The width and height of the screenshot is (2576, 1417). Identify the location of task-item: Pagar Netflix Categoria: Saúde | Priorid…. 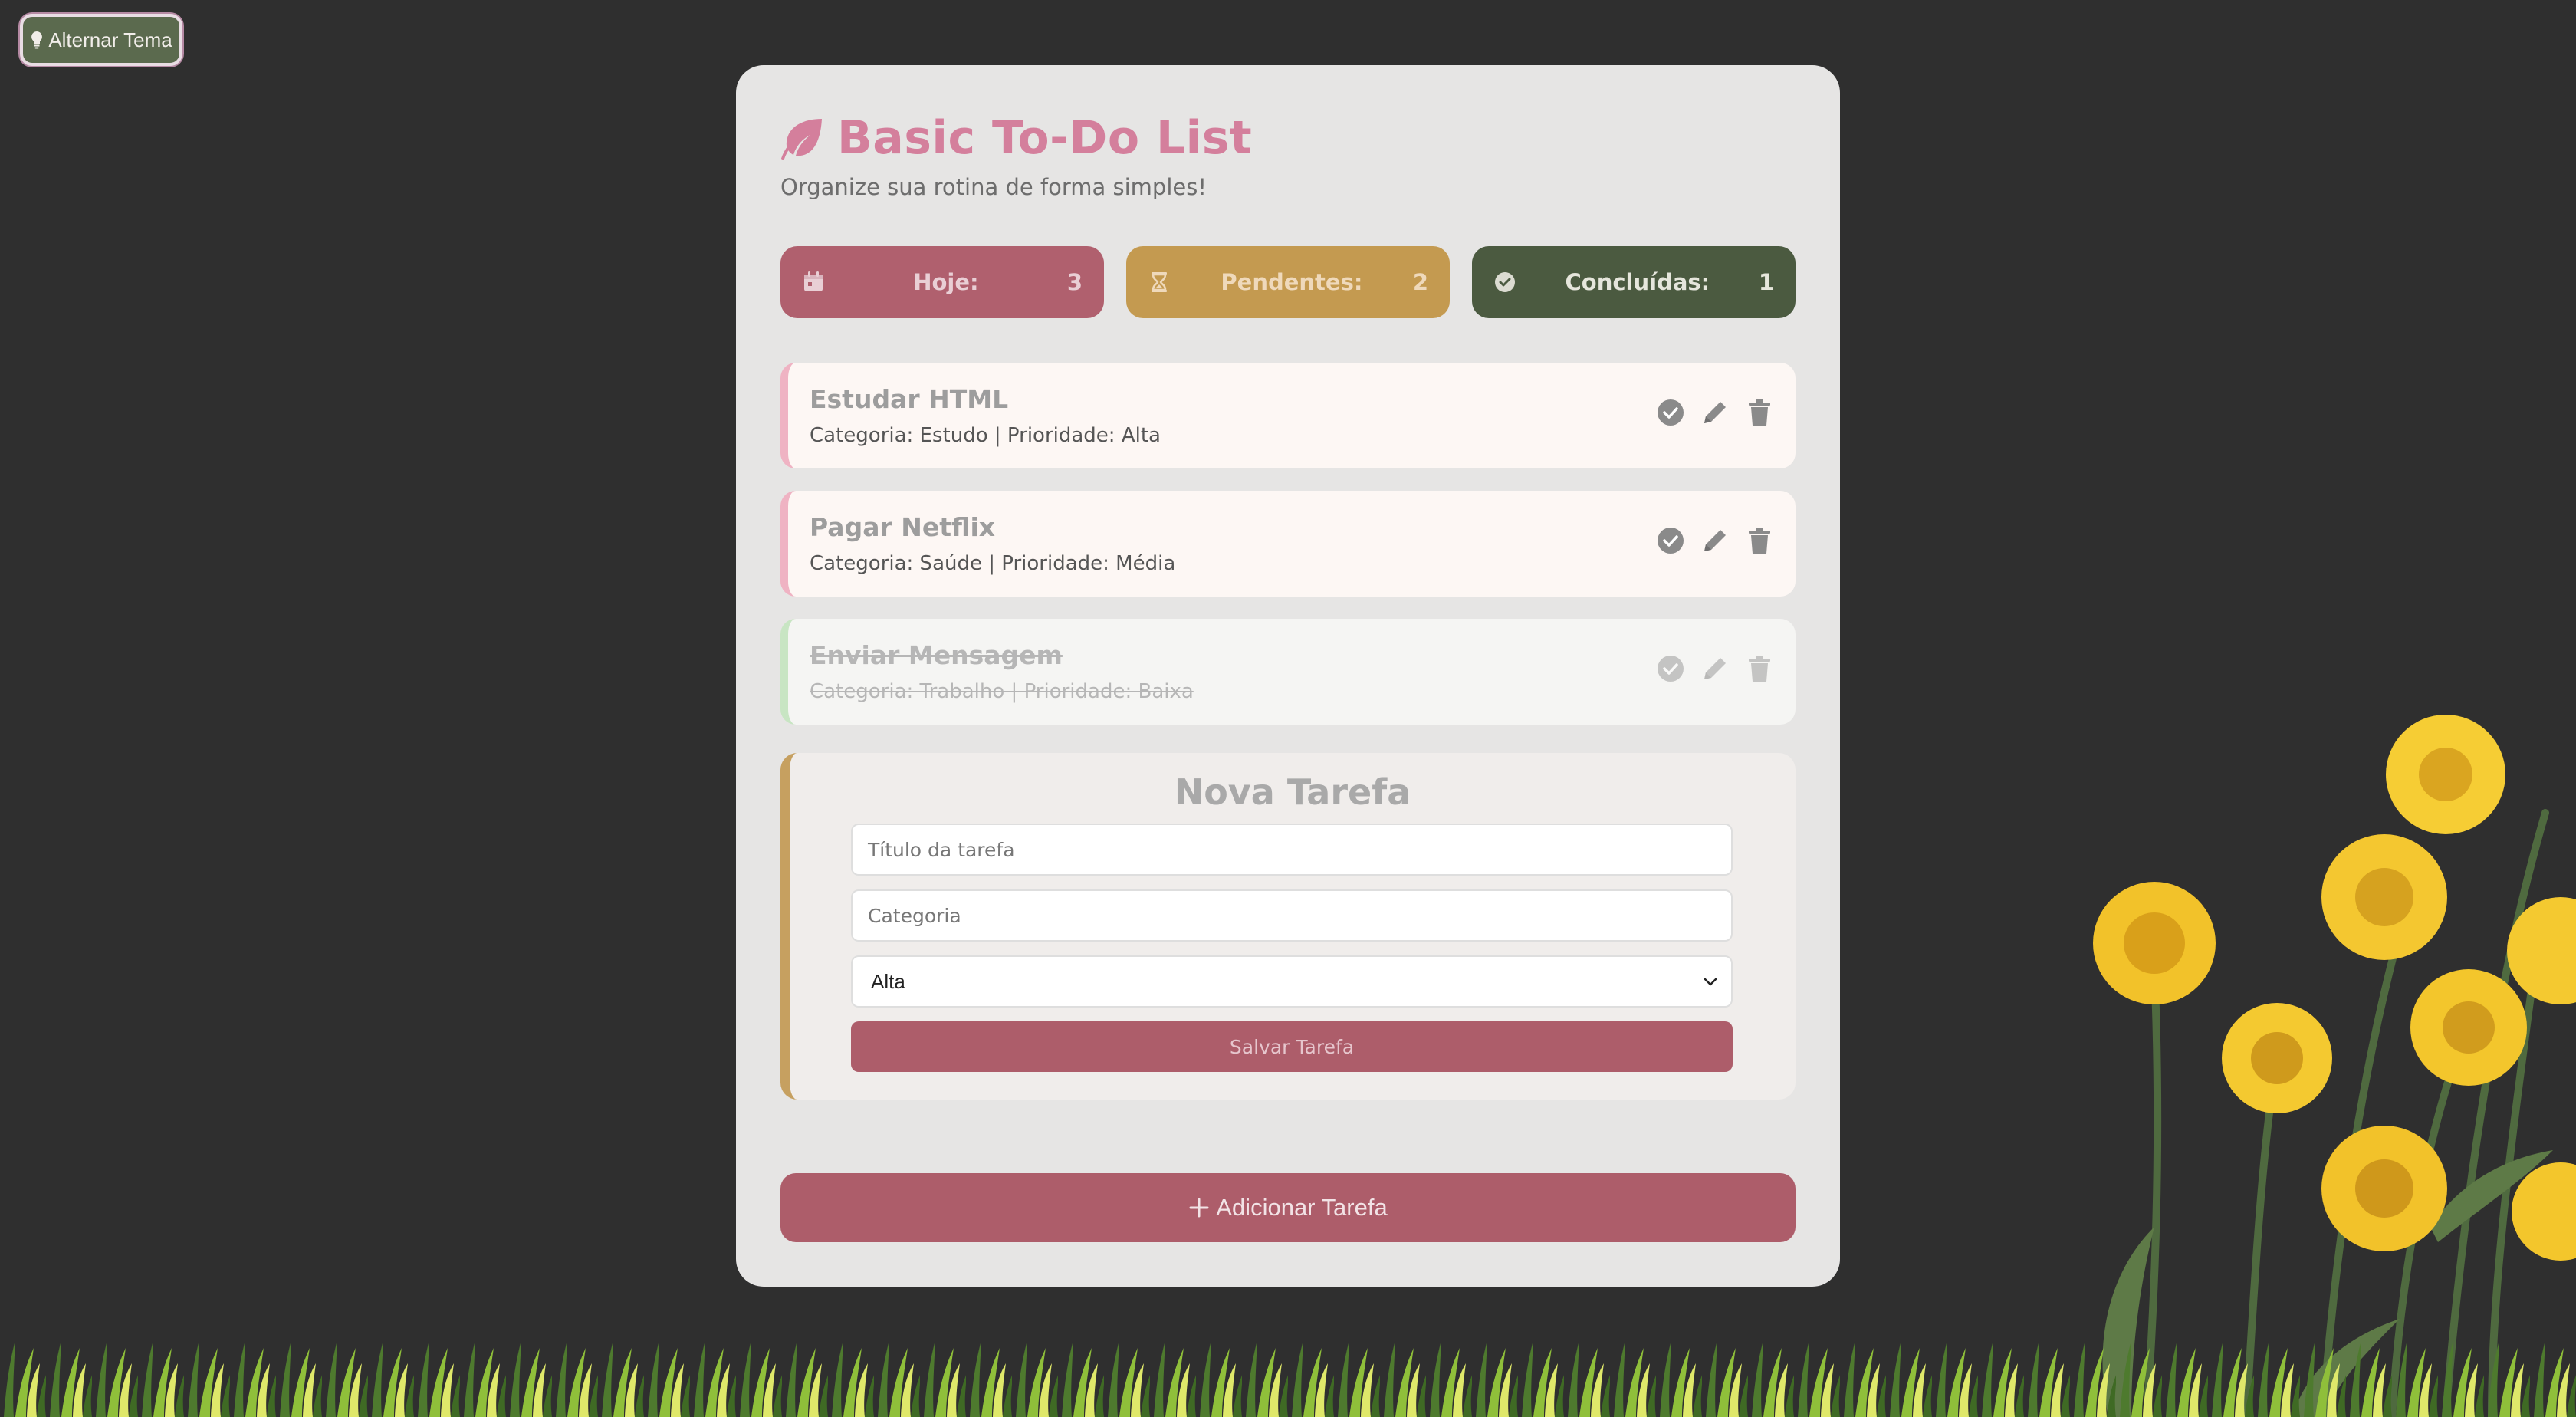
(1288, 544).